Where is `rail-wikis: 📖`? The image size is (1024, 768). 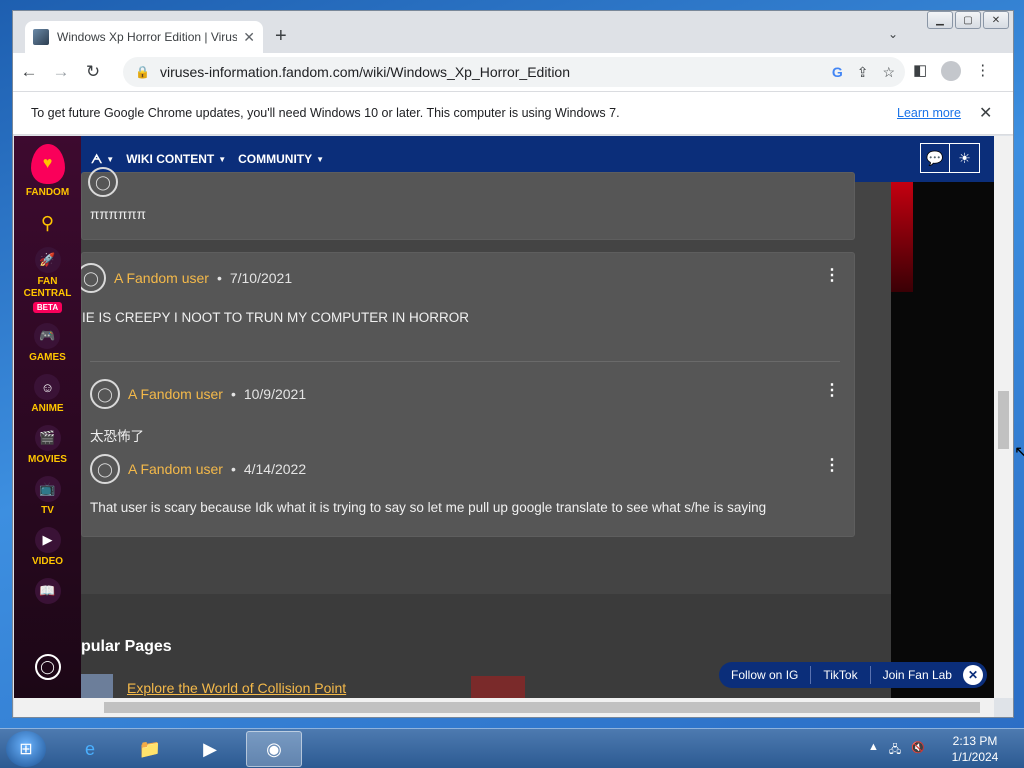
rail-wikis: 📖 is located at coordinates (47, 591).